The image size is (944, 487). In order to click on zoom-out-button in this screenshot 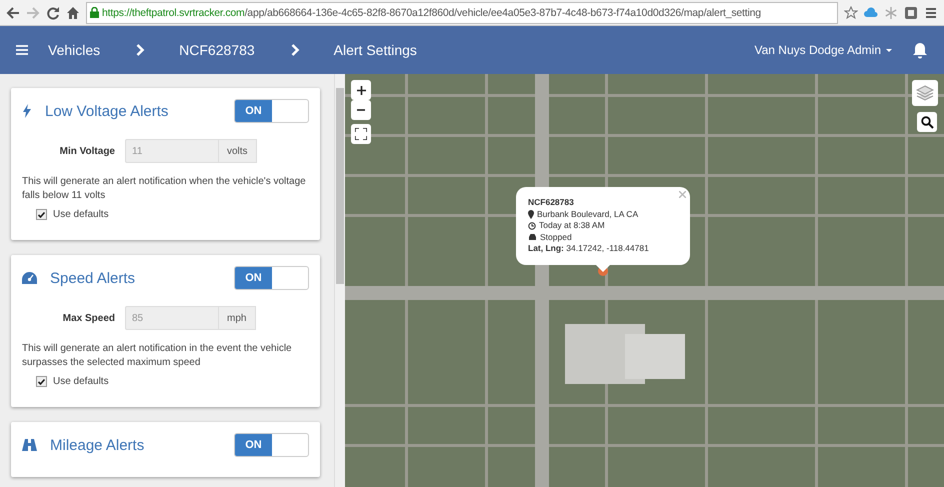, I will do `click(361, 110)`.